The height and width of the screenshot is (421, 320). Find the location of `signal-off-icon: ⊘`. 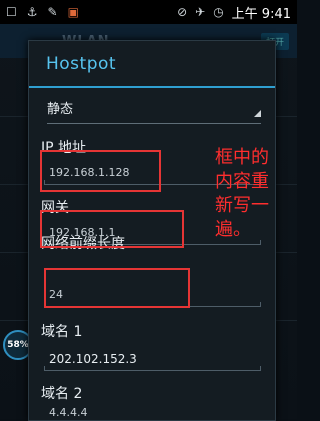

signal-off-icon: ⊘ is located at coordinates (182, 12).